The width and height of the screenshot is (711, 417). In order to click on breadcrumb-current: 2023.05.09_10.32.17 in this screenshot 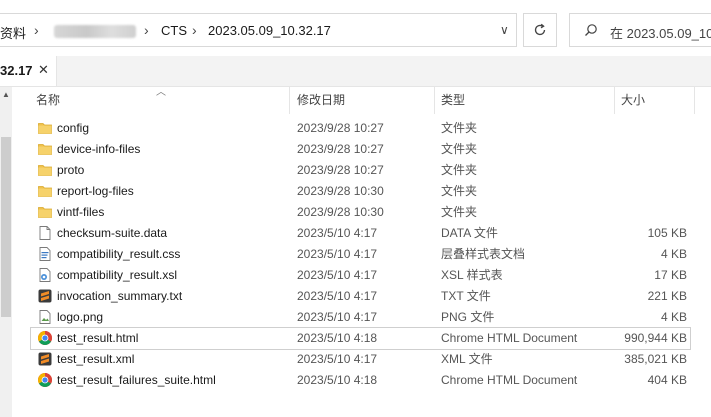, I will do `click(269, 30)`.